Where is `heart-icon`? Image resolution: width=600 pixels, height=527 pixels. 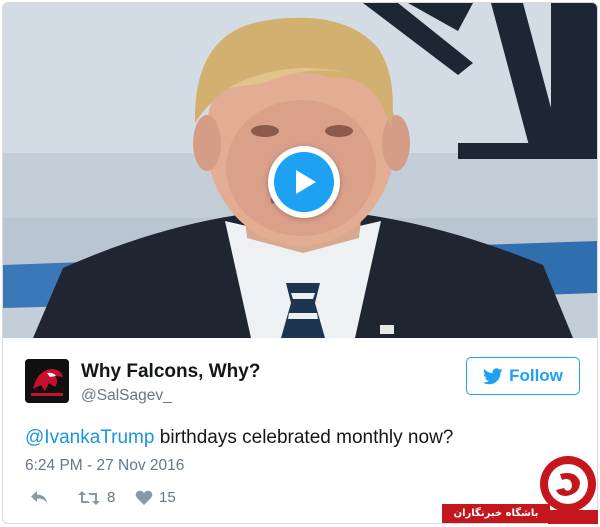
heart-icon is located at coordinates (144, 497).